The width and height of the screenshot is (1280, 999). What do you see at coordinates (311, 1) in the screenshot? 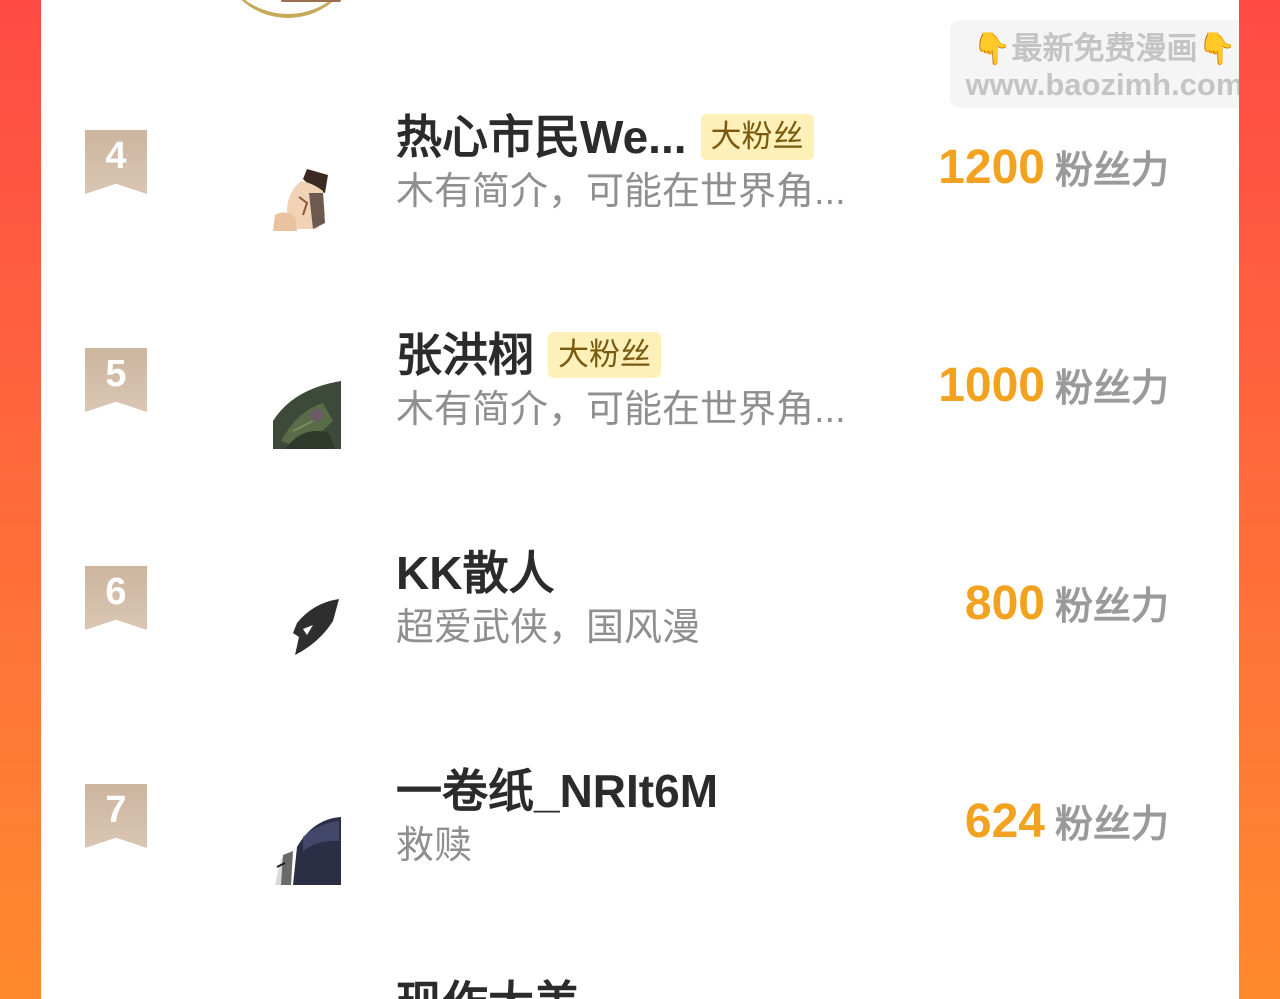
I see `previous-row-avatar-chip` at bounding box center [311, 1].